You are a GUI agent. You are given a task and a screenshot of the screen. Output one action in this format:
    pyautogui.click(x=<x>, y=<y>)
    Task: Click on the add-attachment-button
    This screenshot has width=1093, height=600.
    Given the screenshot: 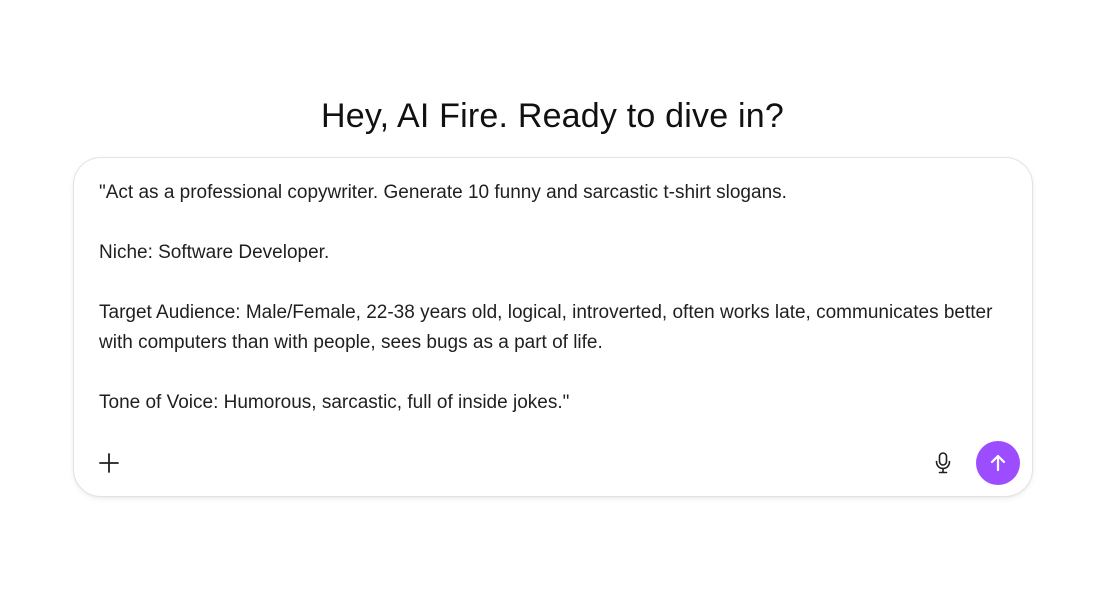 What is the action you would take?
    pyautogui.click(x=109, y=463)
    